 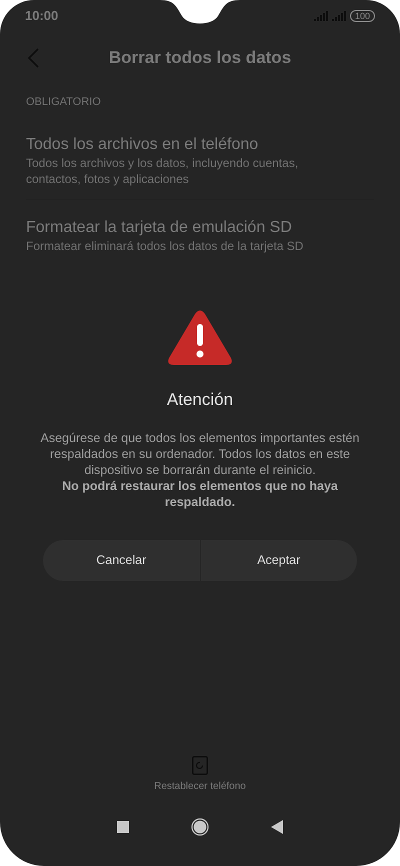 I want to click on clock-time: 10:00, so click(x=41, y=16).